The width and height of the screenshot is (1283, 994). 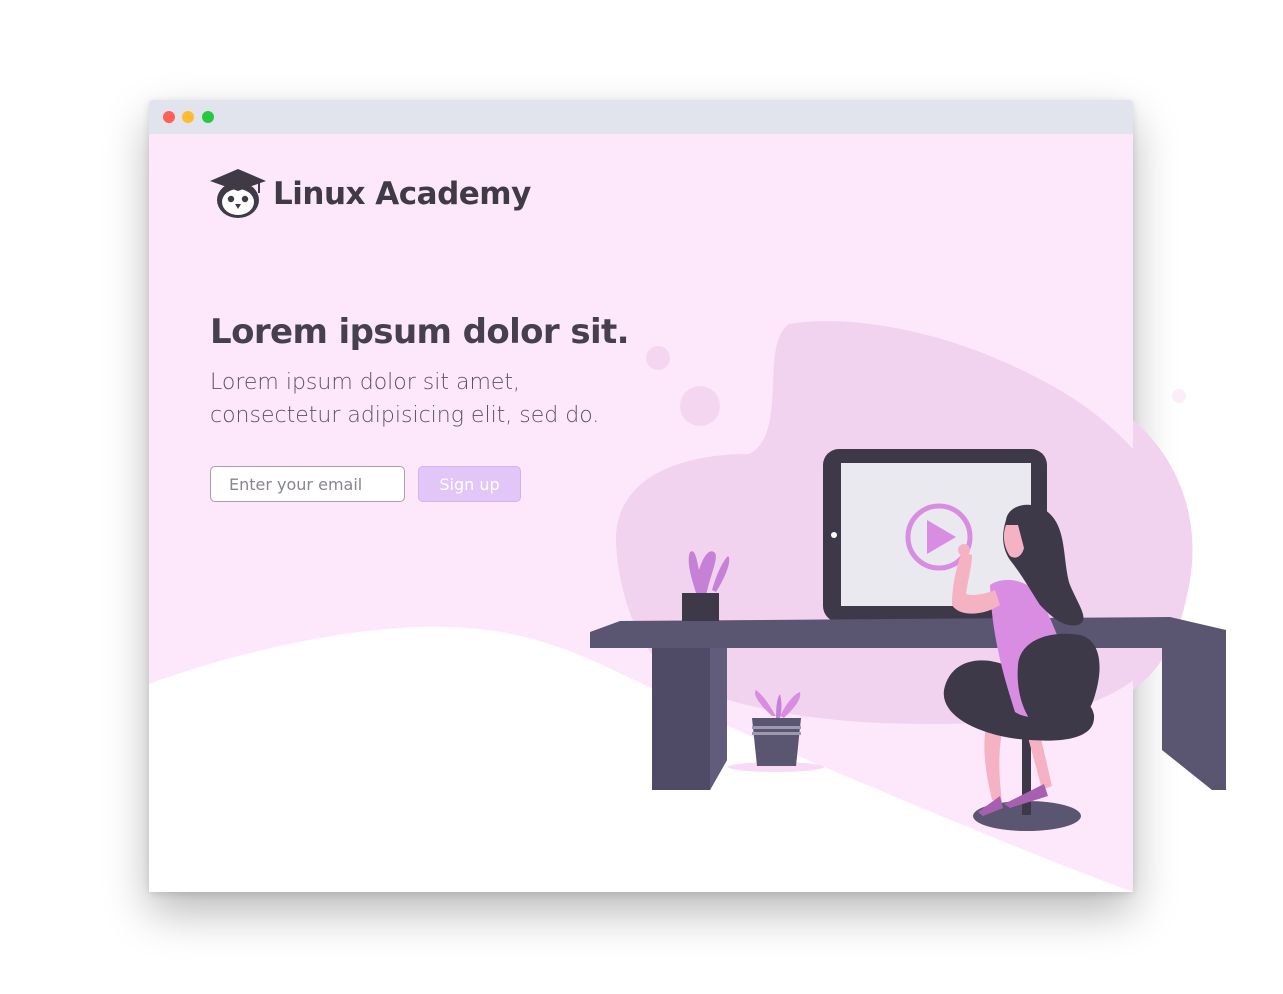 I want to click on decor-circle-tiny, so click(x=1179, y=396).